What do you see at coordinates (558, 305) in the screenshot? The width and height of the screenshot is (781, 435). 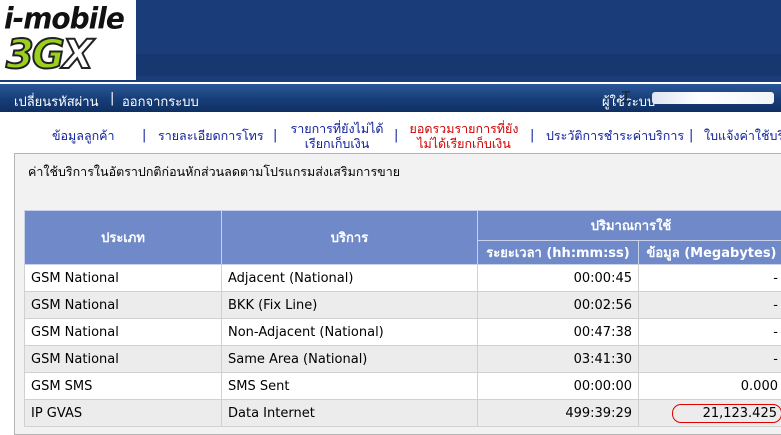 I see `cell-duration: 00:02:56` at bounding box center [558, 305].